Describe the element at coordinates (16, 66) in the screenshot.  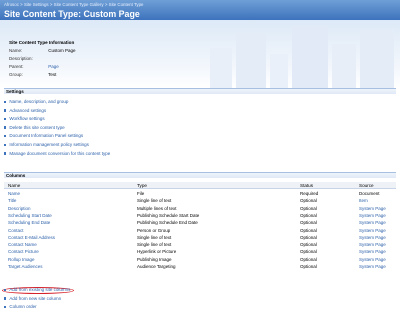
I see `info-label: Parent:` at that location.